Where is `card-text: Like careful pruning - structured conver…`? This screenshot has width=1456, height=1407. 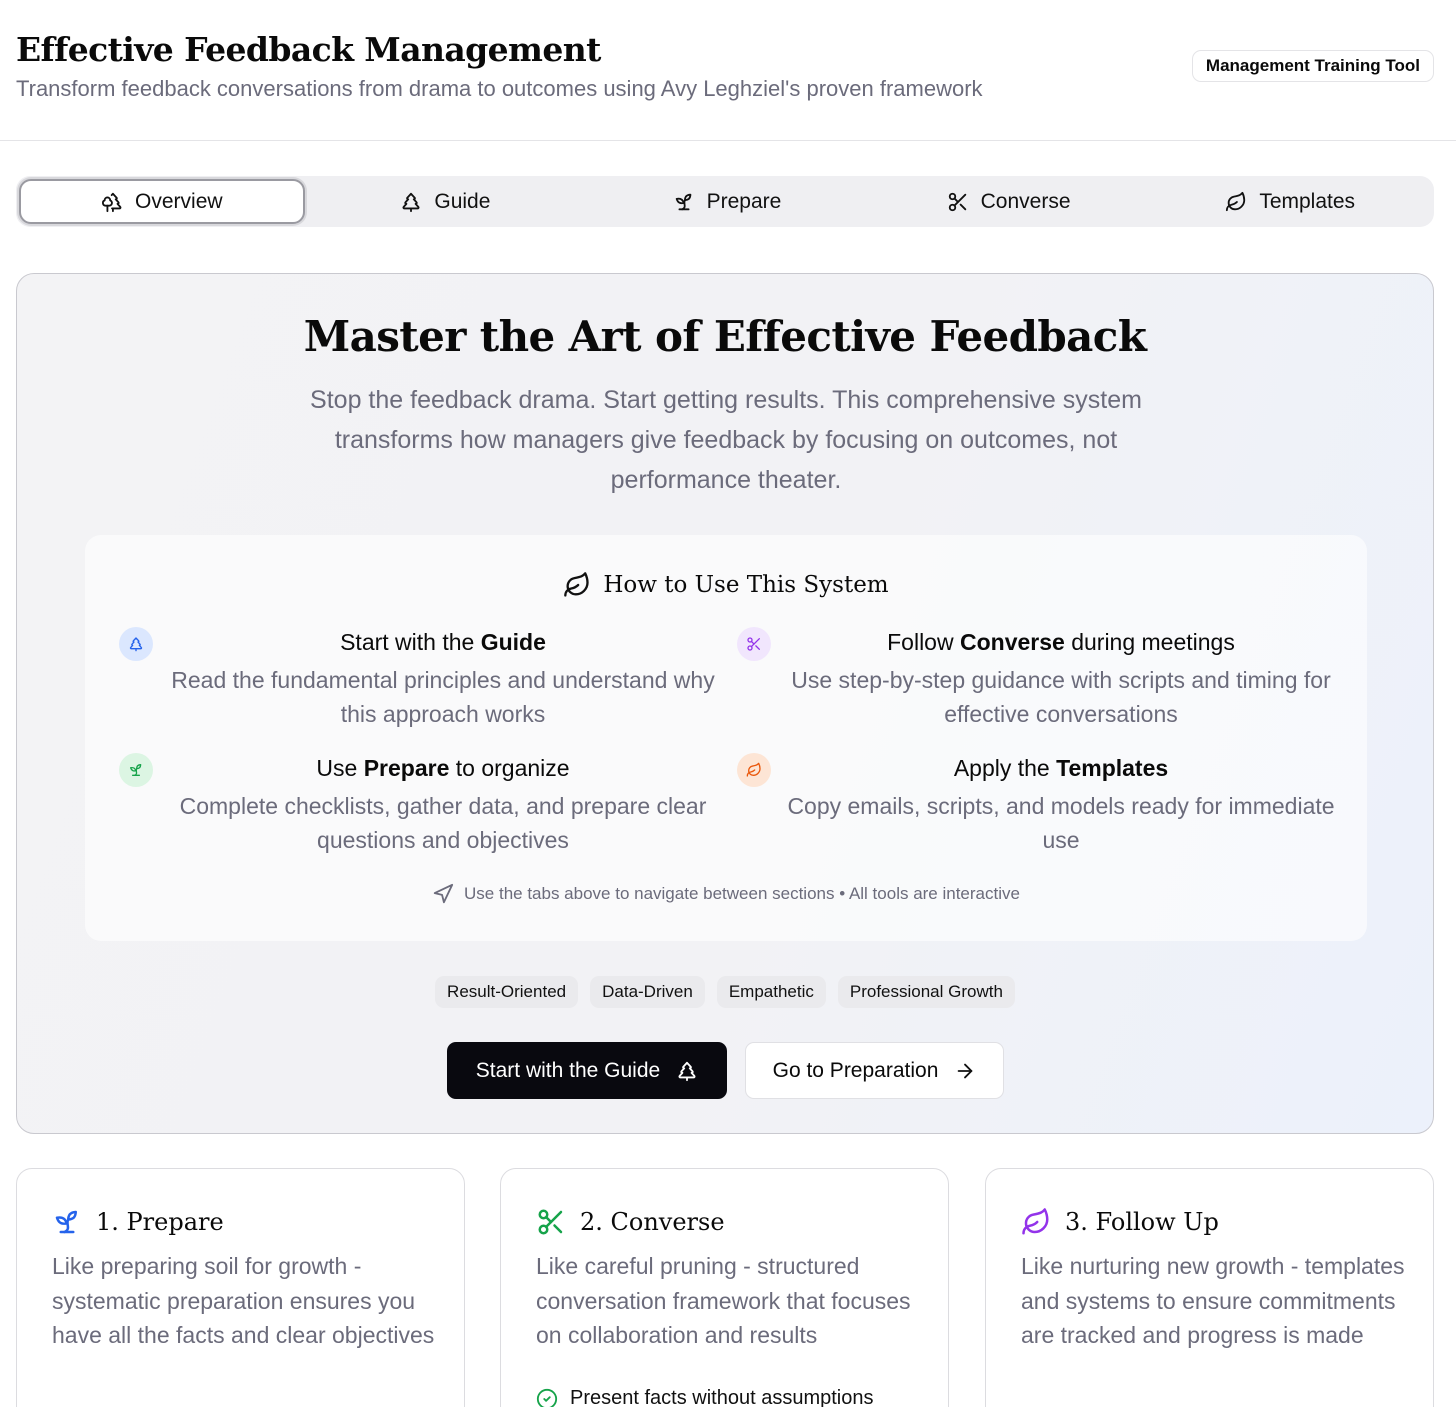
card-text: Like careful pruning - structured conver… is located at coordinates (723, 1300).